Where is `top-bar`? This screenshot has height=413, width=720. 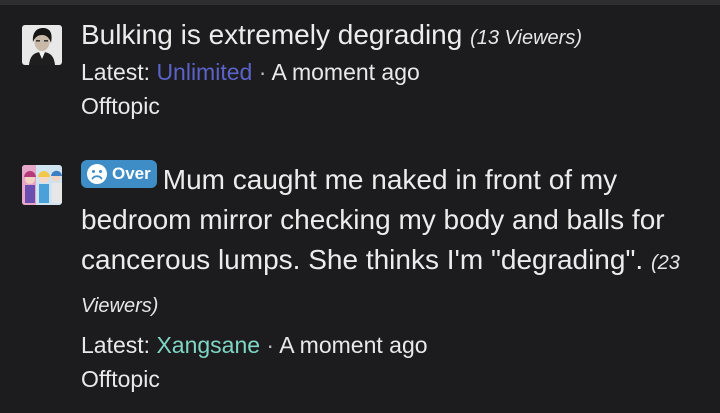
top-bar is located at coordinates (360, 2).